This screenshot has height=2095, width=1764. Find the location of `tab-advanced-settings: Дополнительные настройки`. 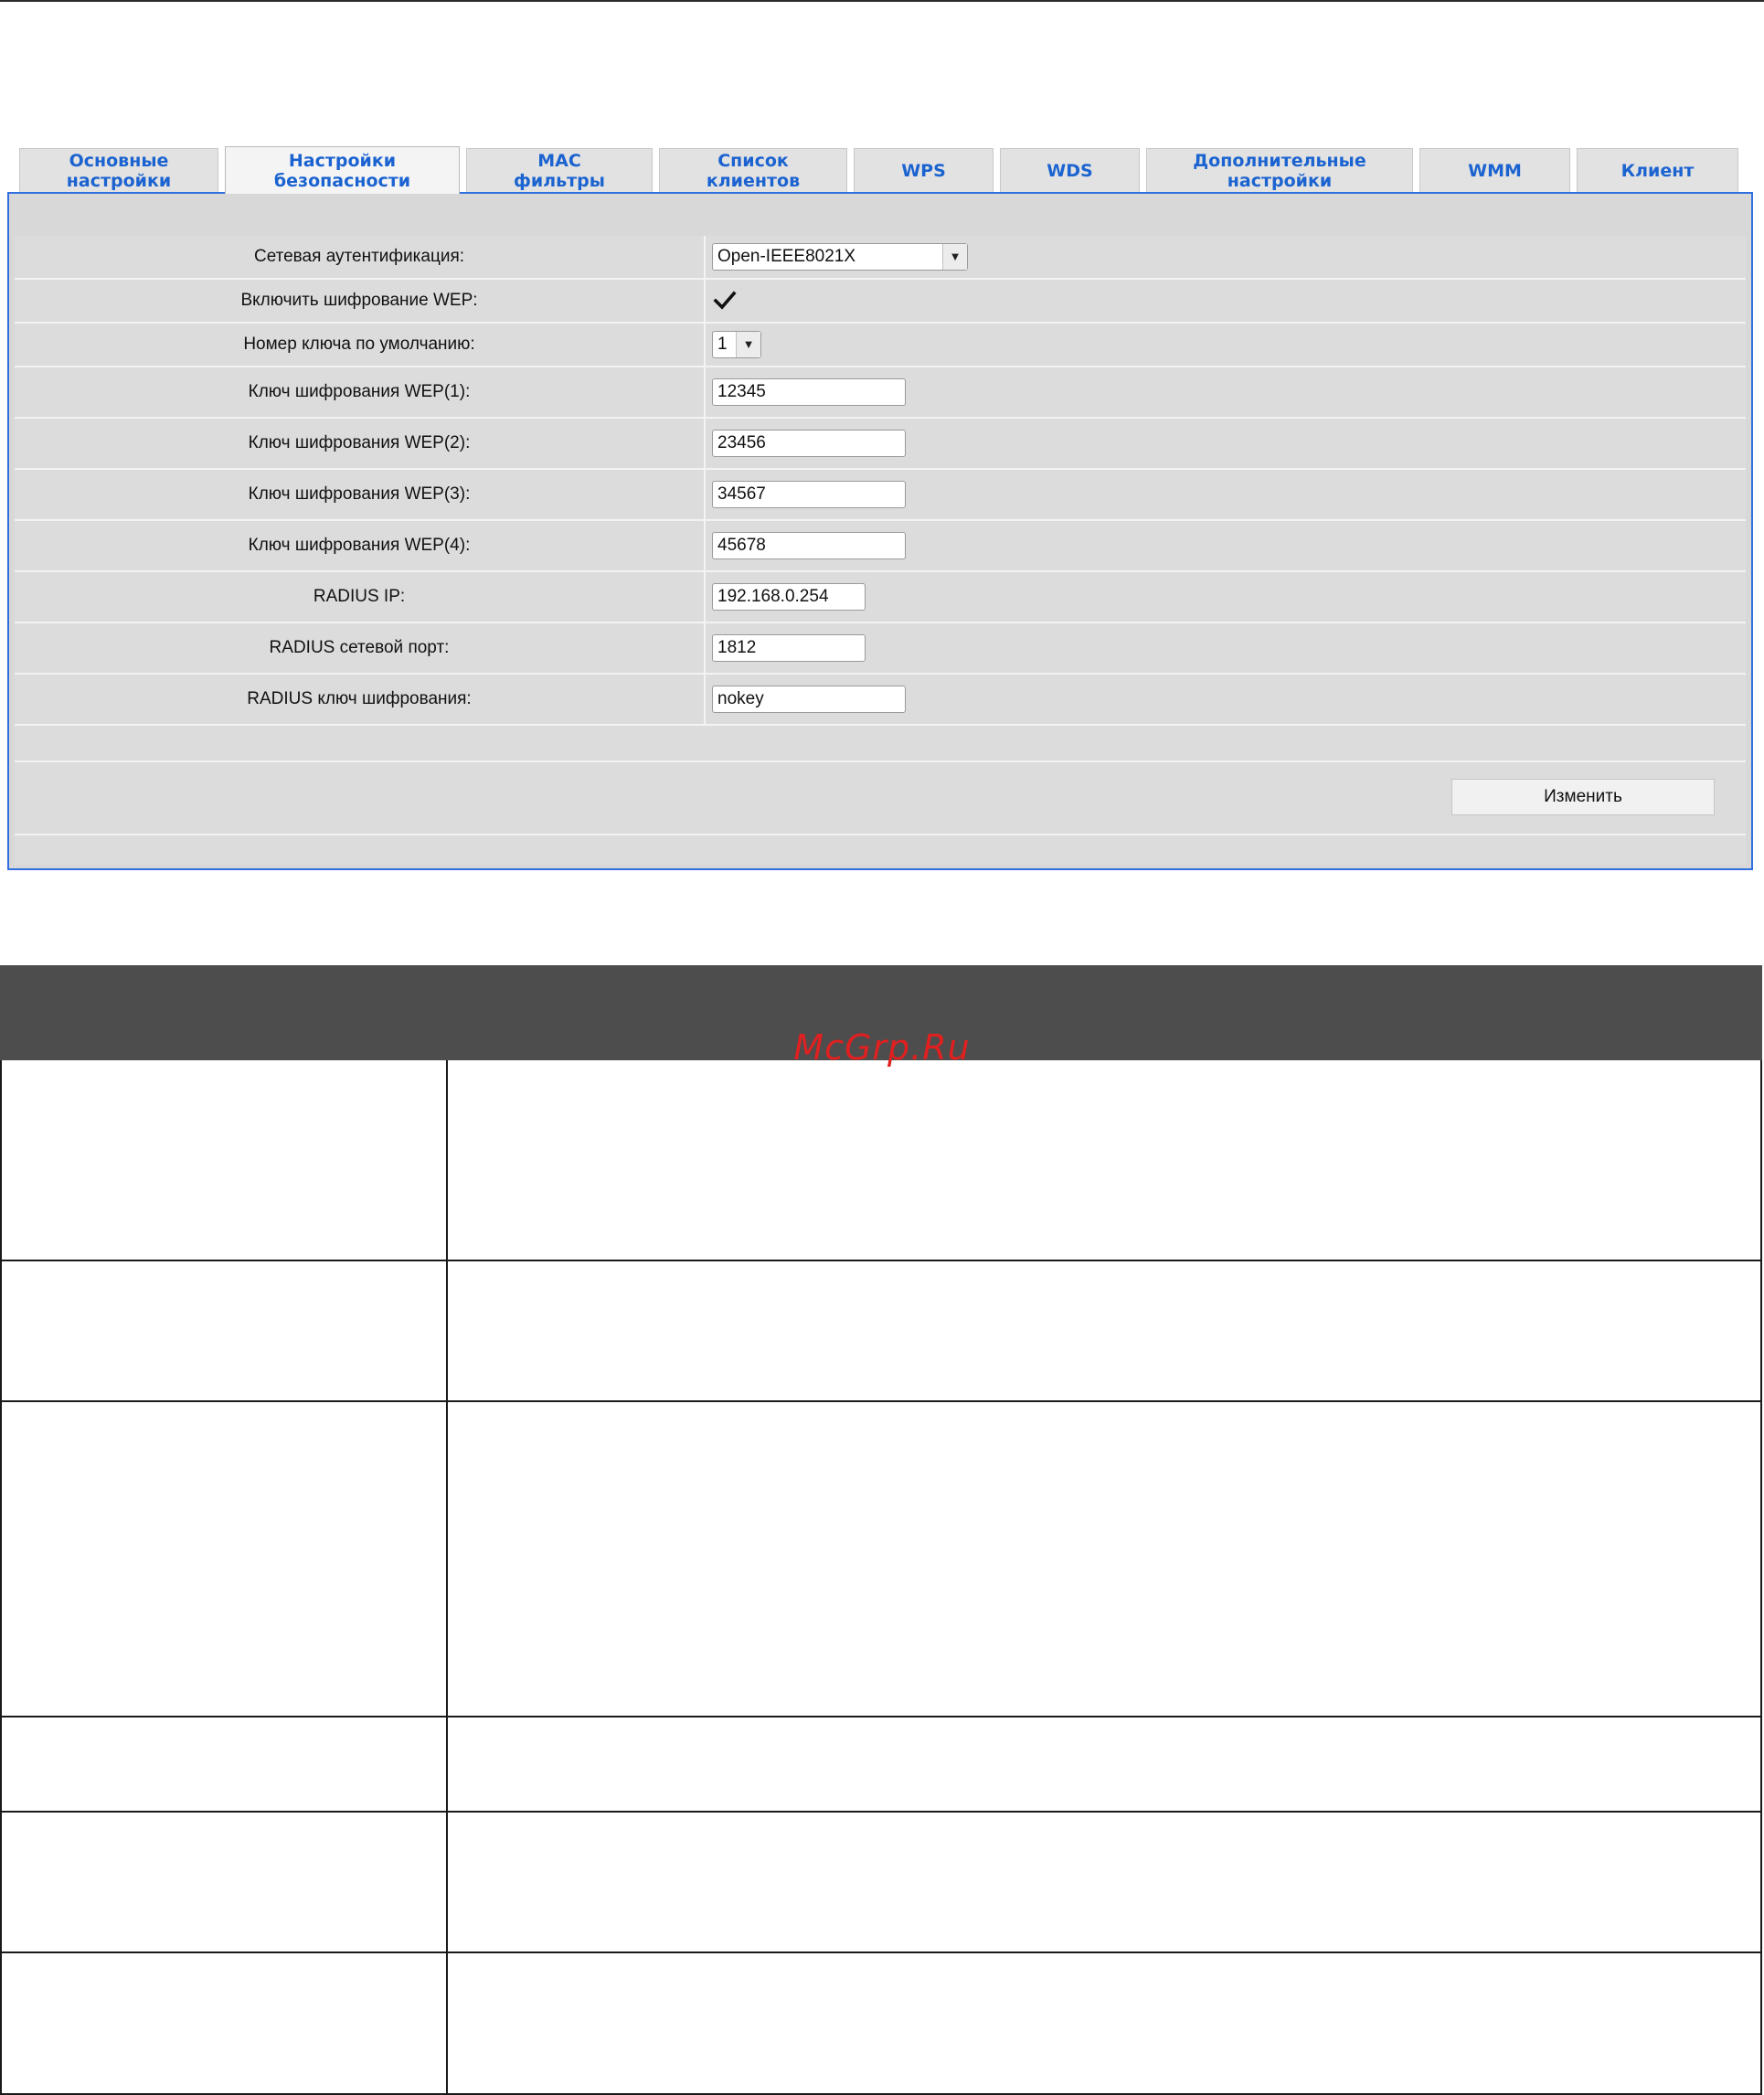

tab-advanced-settings: Дополнительные настройки is located at coordinates (1279, 170).